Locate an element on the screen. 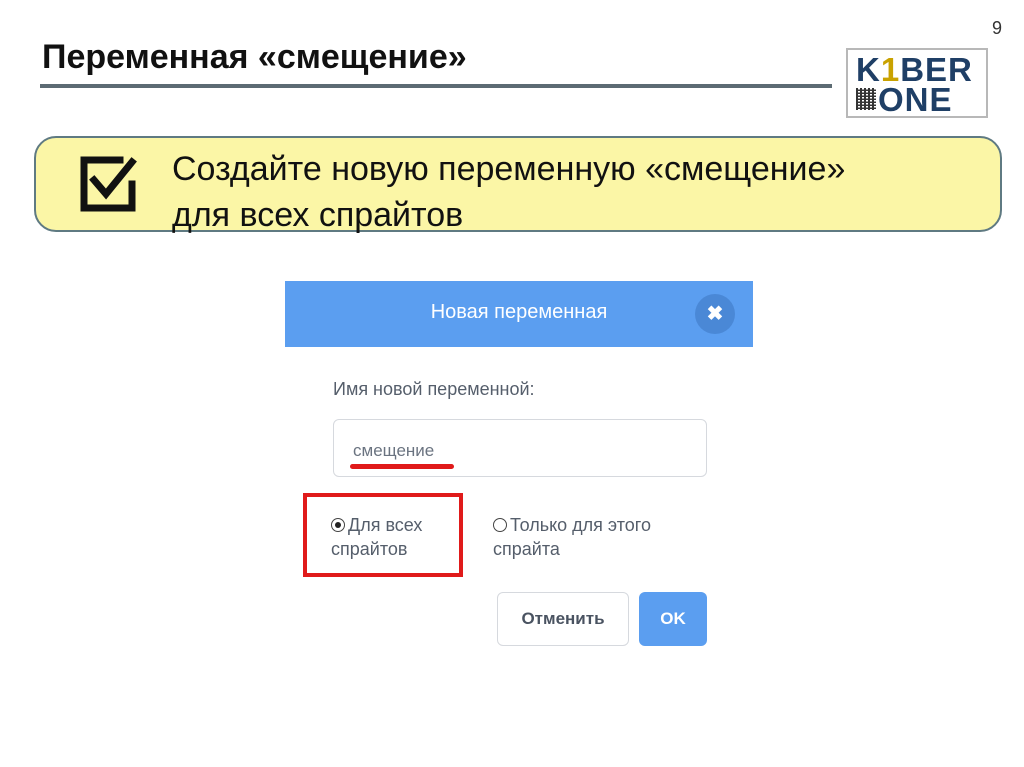 This screenshot has width=1024, height=767. radio-for-all-sprites: Для всех спрайтов is located at coordinates (376, 537).